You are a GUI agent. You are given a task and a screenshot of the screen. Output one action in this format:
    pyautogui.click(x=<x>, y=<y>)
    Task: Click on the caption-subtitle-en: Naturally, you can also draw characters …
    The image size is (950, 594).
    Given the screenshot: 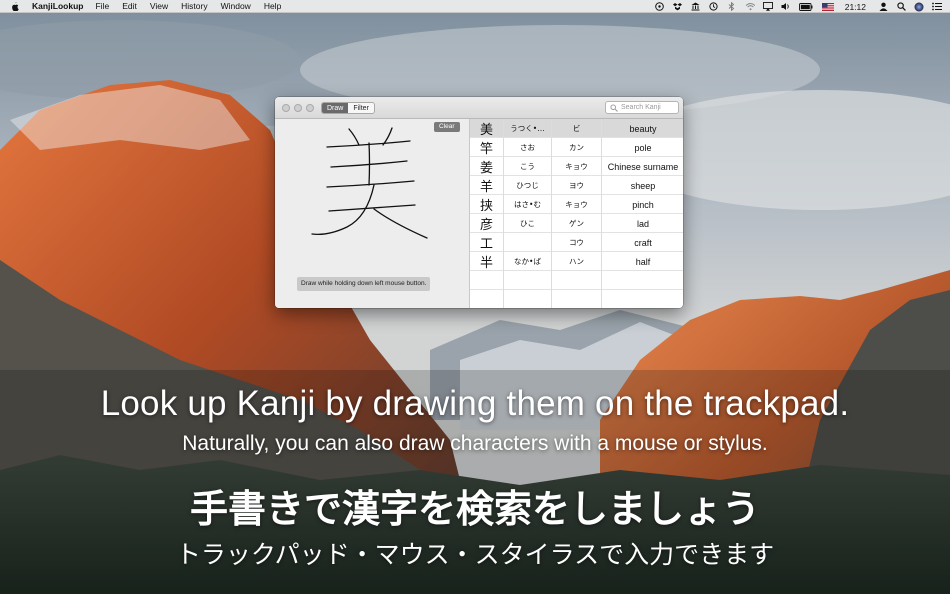 What is the action you would take?
    pyautogui.click(x=475, y=443)
    